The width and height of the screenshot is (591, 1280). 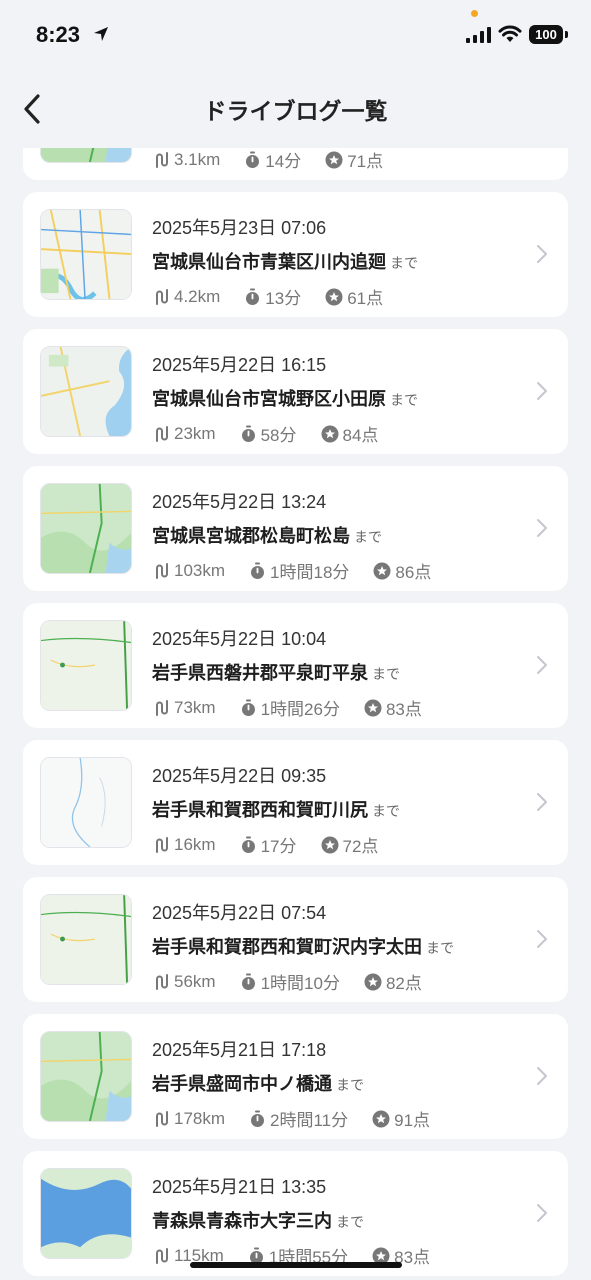 What do you see at coordinates (283, 298) in the screenshot?
I see `duration-value: 13分` at bounding box center [283, 298].